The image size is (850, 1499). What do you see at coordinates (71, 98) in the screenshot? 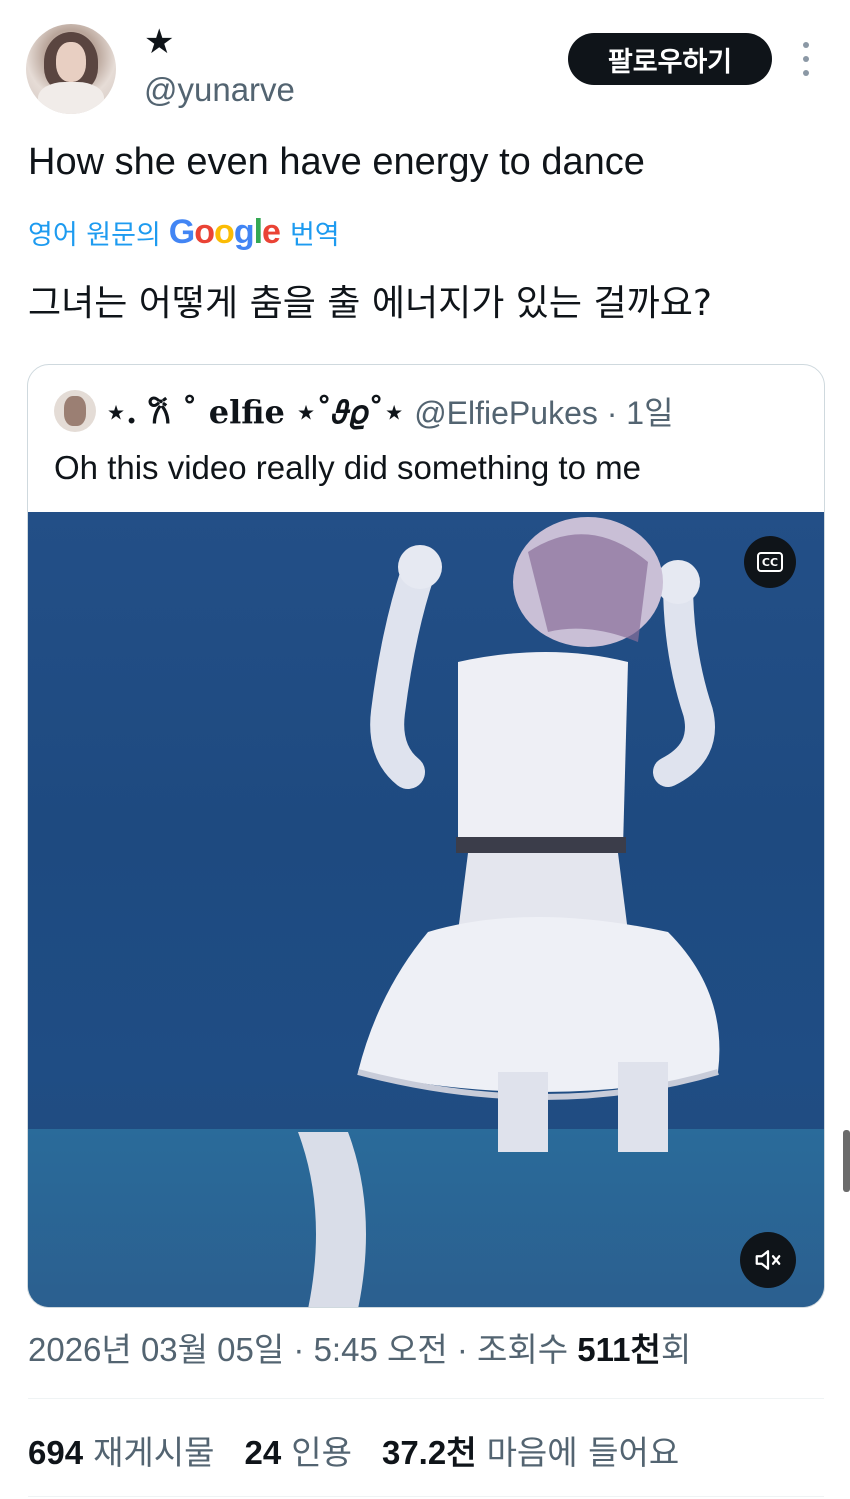
I see `avatar-body` at bounding box center [71, 98].